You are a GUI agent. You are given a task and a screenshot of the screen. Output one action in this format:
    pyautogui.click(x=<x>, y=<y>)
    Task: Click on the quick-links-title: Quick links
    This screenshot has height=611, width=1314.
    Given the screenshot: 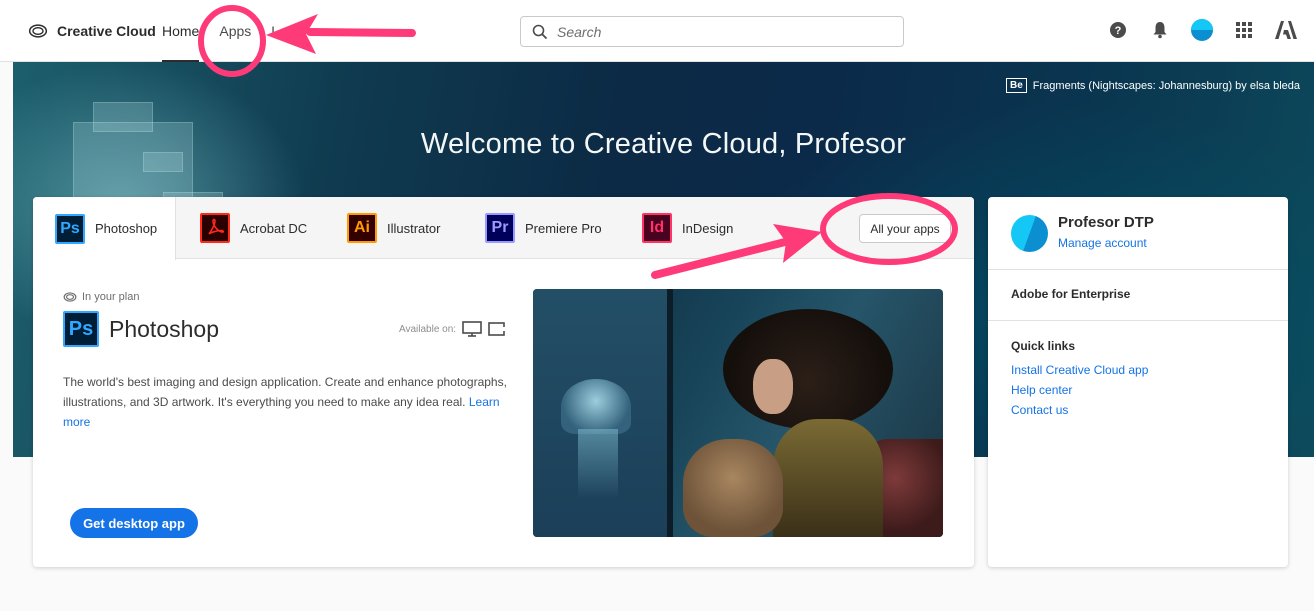 What is the action you would take?
    pyautogui.click(x=1043, y=346)
    